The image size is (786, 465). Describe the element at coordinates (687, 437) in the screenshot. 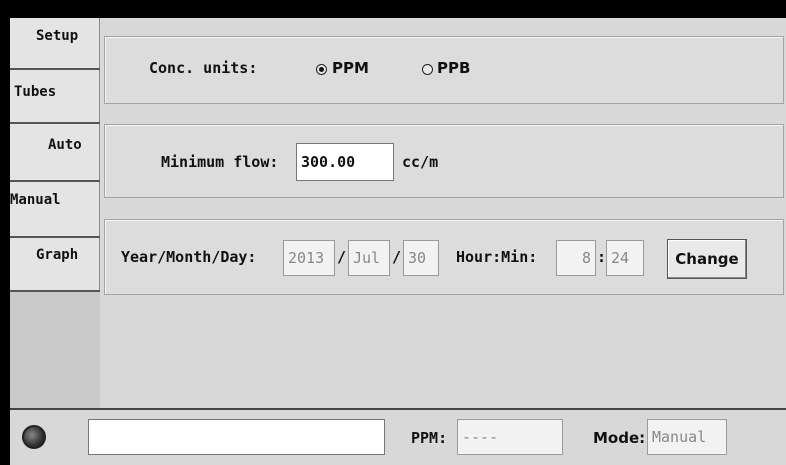

I see `mode-value-field: Manual` at that location.